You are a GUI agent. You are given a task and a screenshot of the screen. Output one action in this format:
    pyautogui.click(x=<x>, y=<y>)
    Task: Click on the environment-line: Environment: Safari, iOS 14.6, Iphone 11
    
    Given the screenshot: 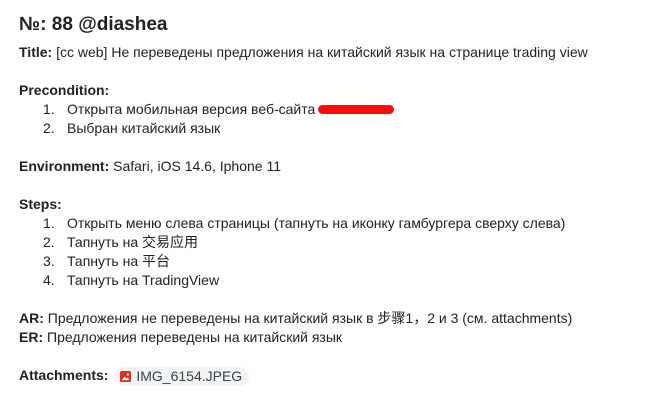 What is the action you would take?
    pyautogui.click(x=329, y=166)
    